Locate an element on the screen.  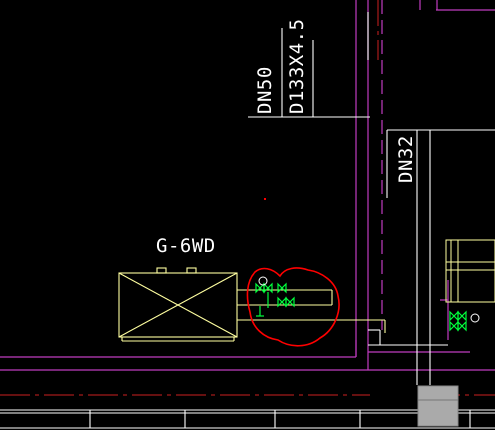
pipe-label-d133: D133X4.5 is located at coordinates (297, 66).